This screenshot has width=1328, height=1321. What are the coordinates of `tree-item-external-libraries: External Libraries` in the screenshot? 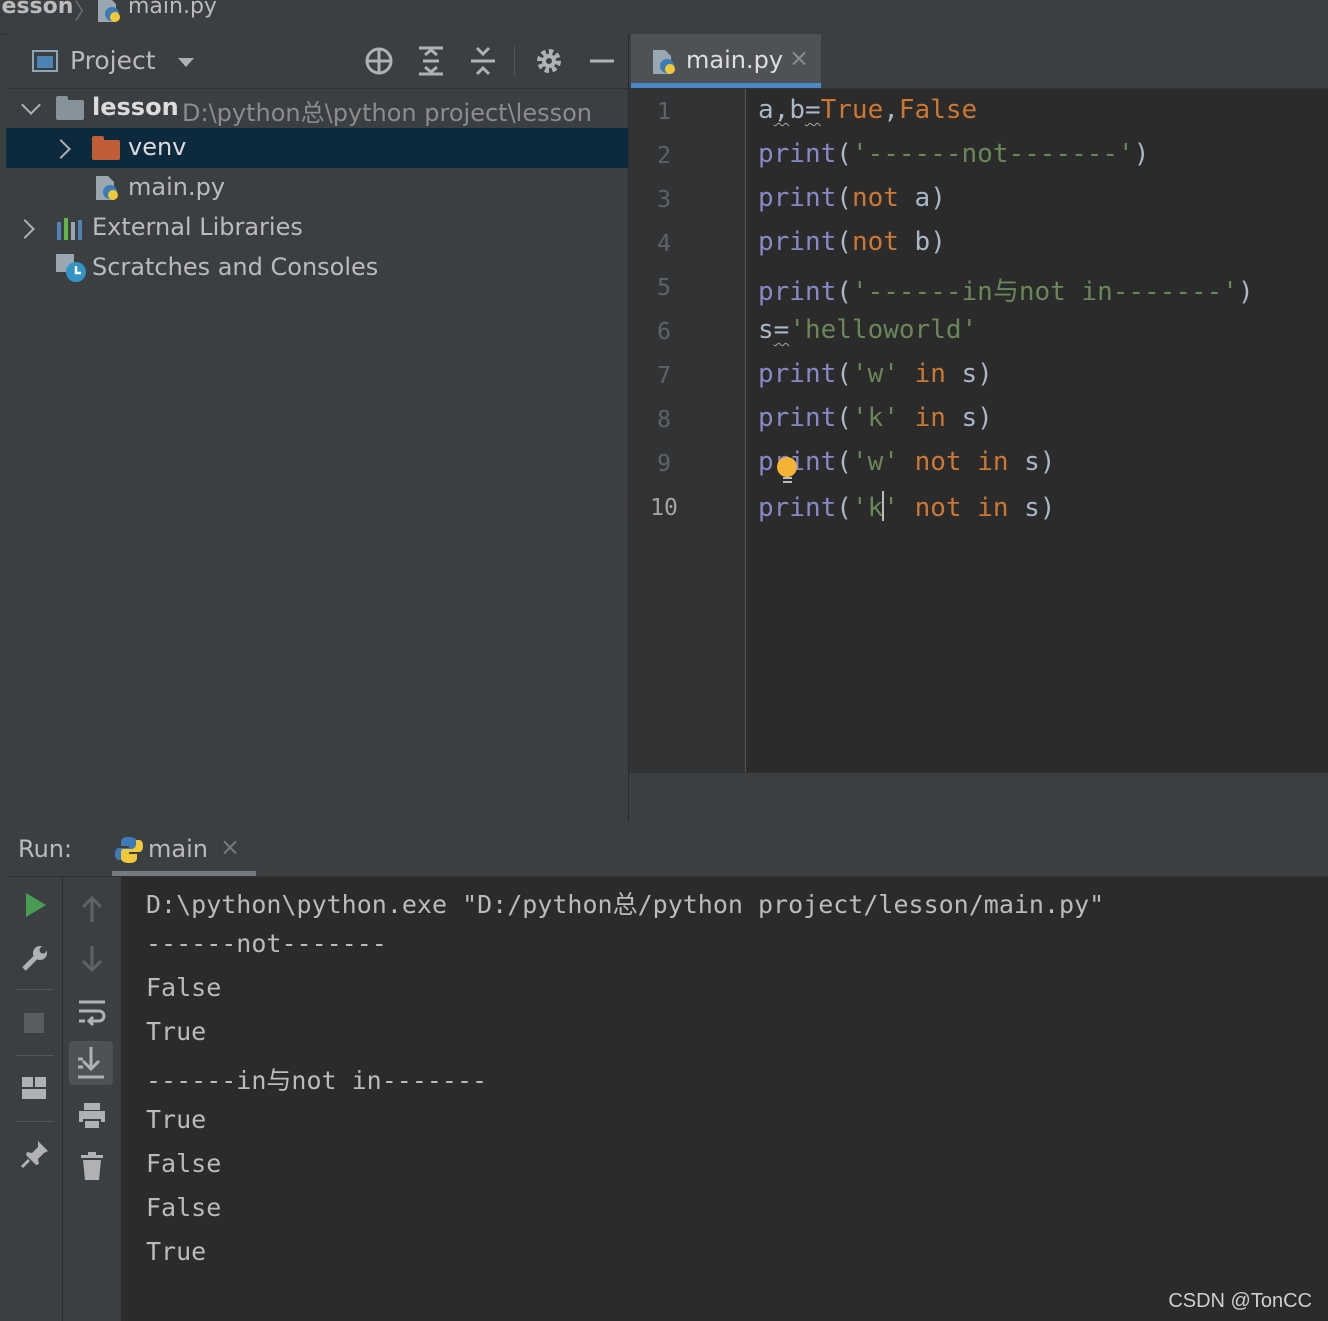 It's located at (317, 228).